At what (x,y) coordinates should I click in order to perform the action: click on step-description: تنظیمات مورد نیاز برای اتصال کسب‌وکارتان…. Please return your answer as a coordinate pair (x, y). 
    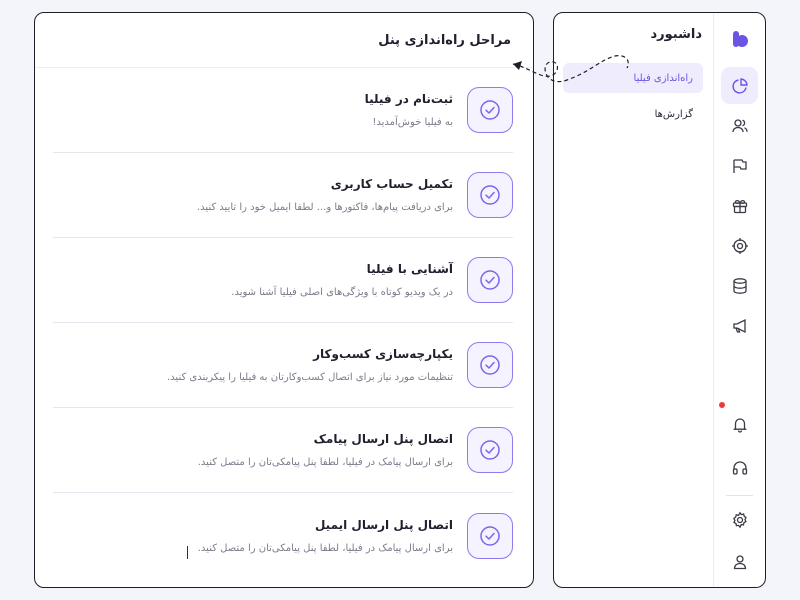
    Looking at the image, I should click on (310, 377).